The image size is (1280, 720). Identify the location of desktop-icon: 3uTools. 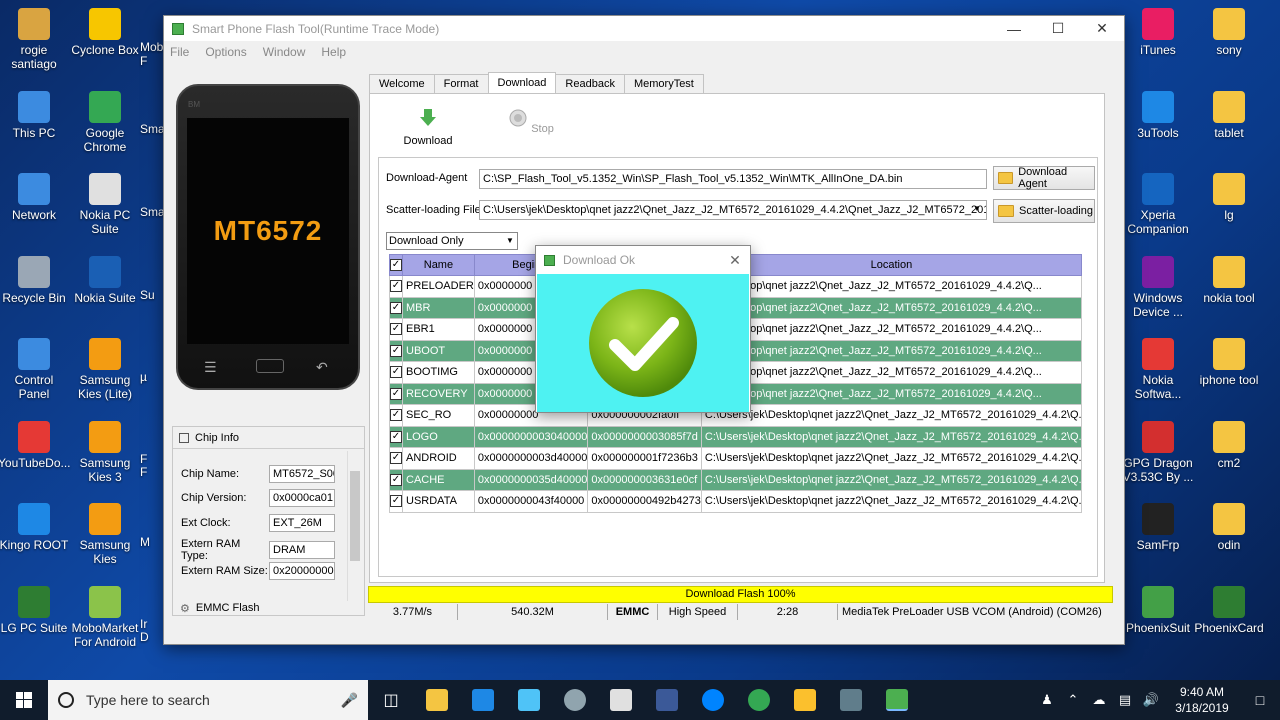
(1158, 115).